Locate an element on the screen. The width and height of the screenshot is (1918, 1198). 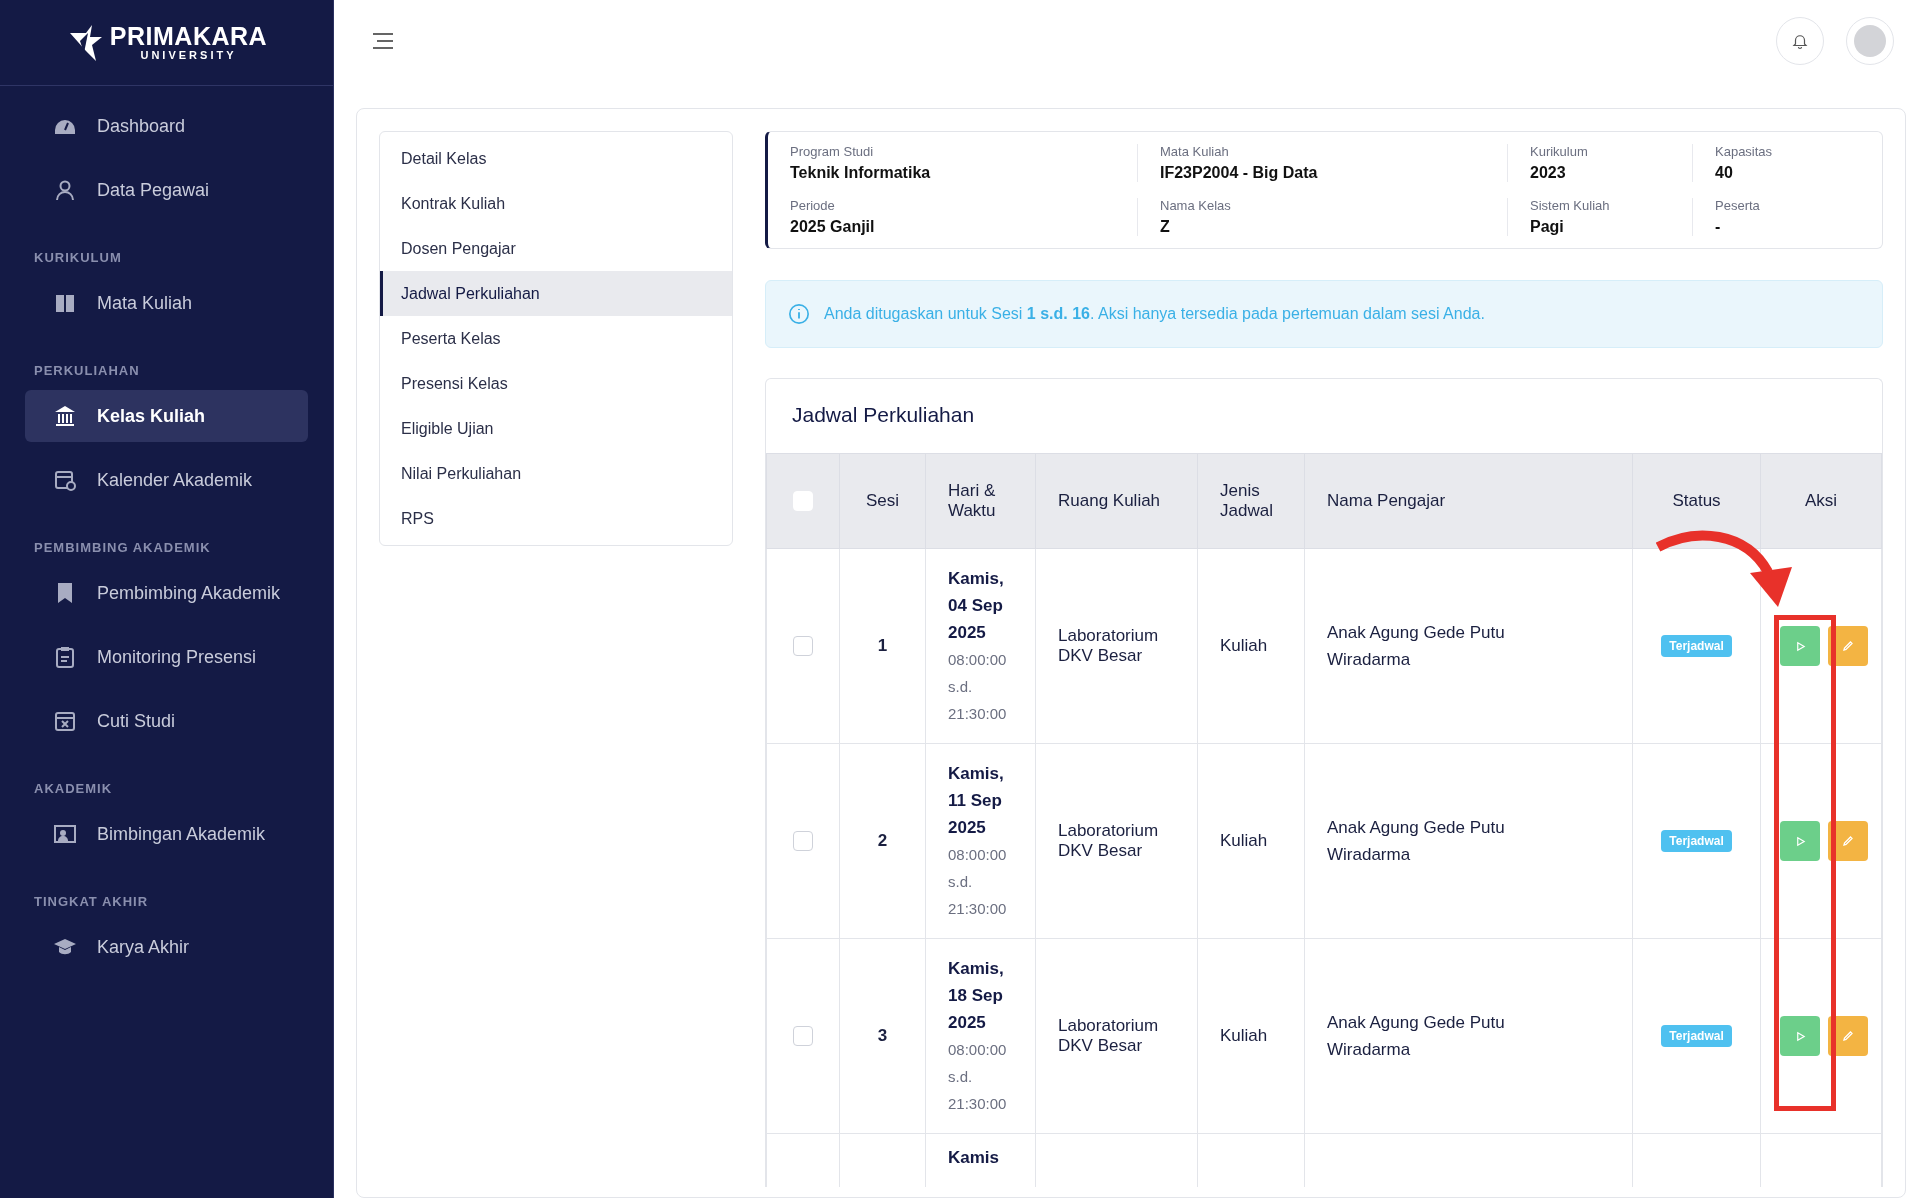
detail-nav-item: RPS is located at coordinates (556, 518).